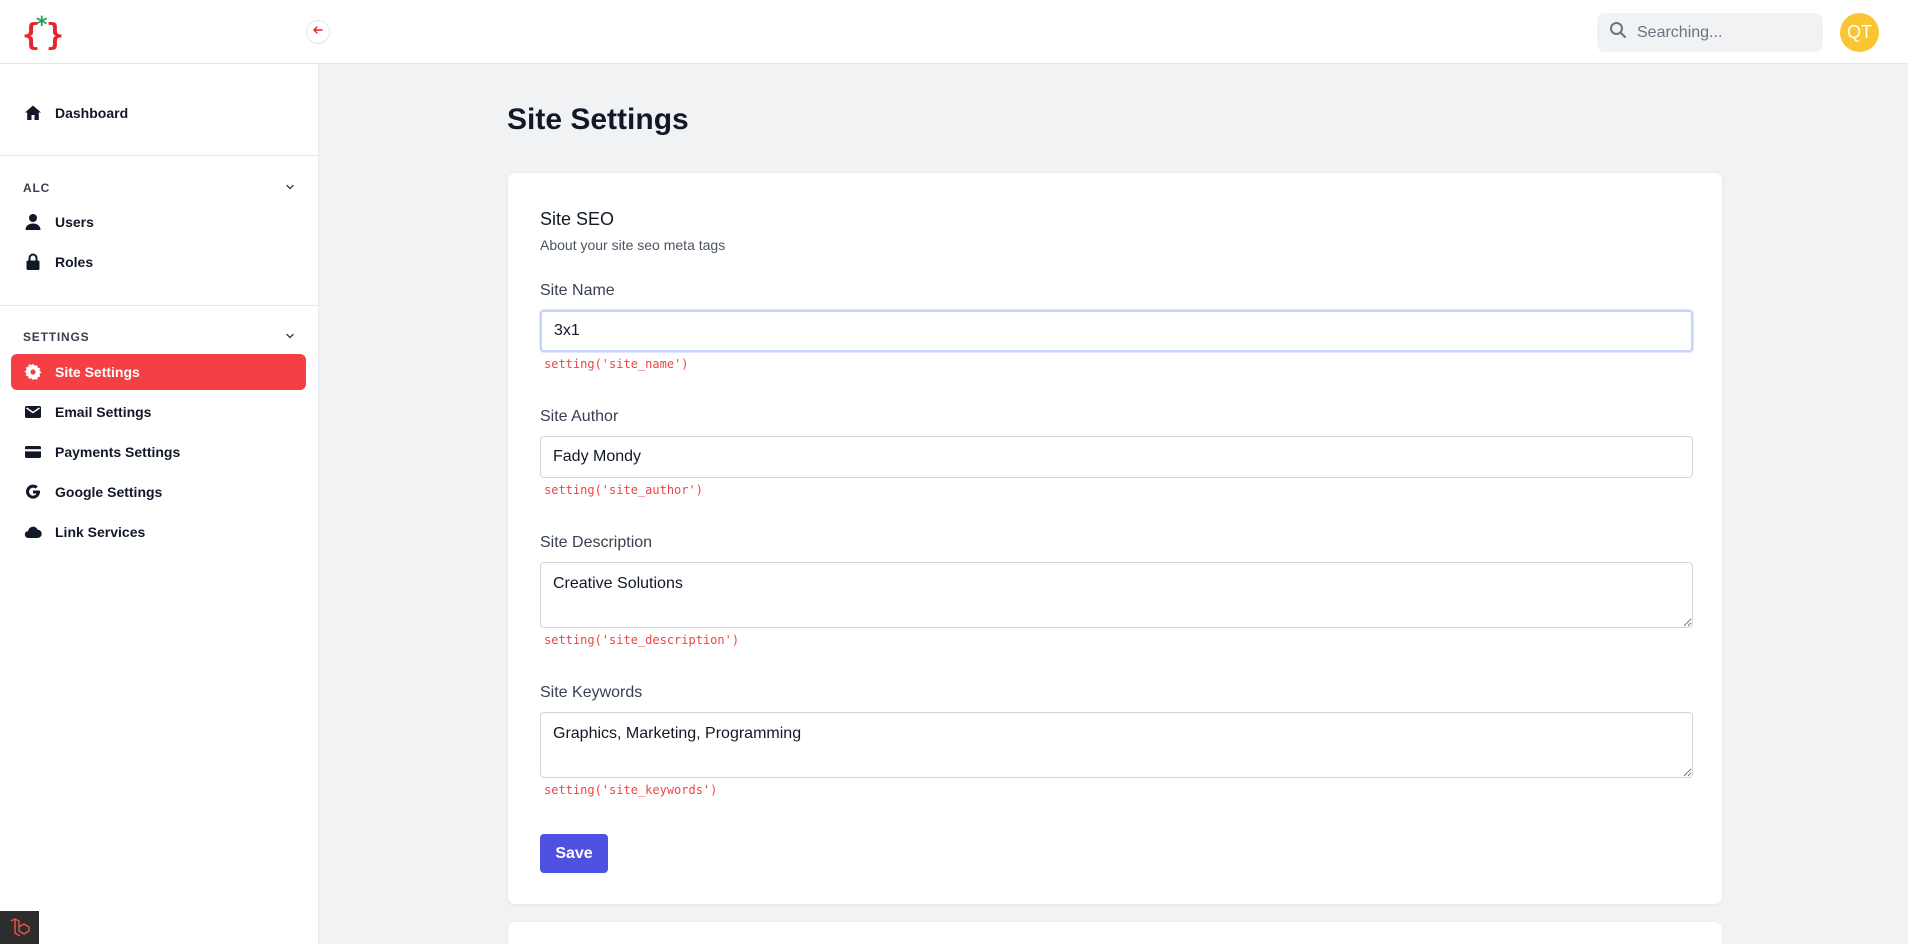 The width and height of the screenshot is (1908, 944). What do you see at coordinates (579, 416) in the screenshot?
I see `site-author-label: Site Author` at bounding box center [579, 416].